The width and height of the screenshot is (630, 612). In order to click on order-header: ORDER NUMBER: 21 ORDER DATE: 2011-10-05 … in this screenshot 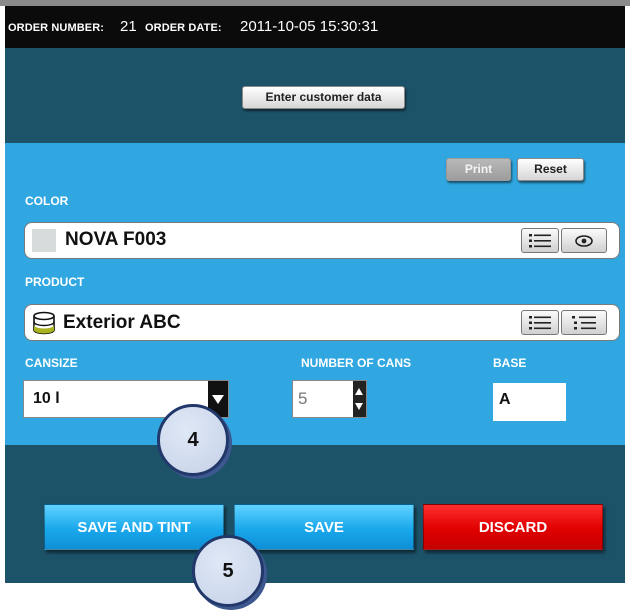, I will do `click(315, 27)`.